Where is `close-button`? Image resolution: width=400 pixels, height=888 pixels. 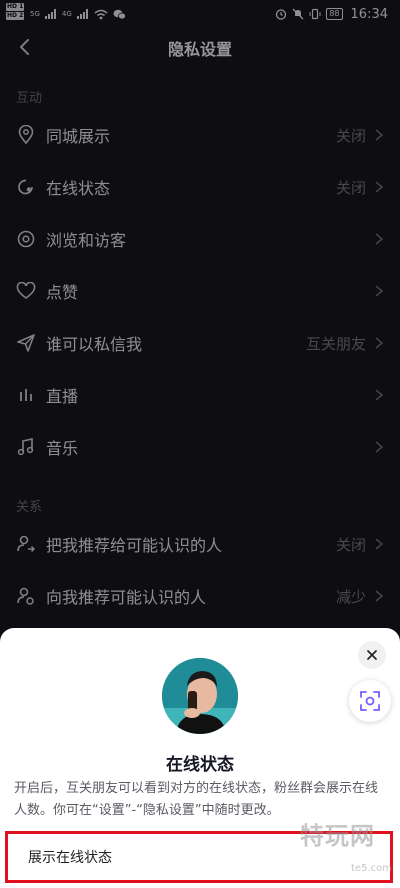 close-button is located at coordinates (372, 655).